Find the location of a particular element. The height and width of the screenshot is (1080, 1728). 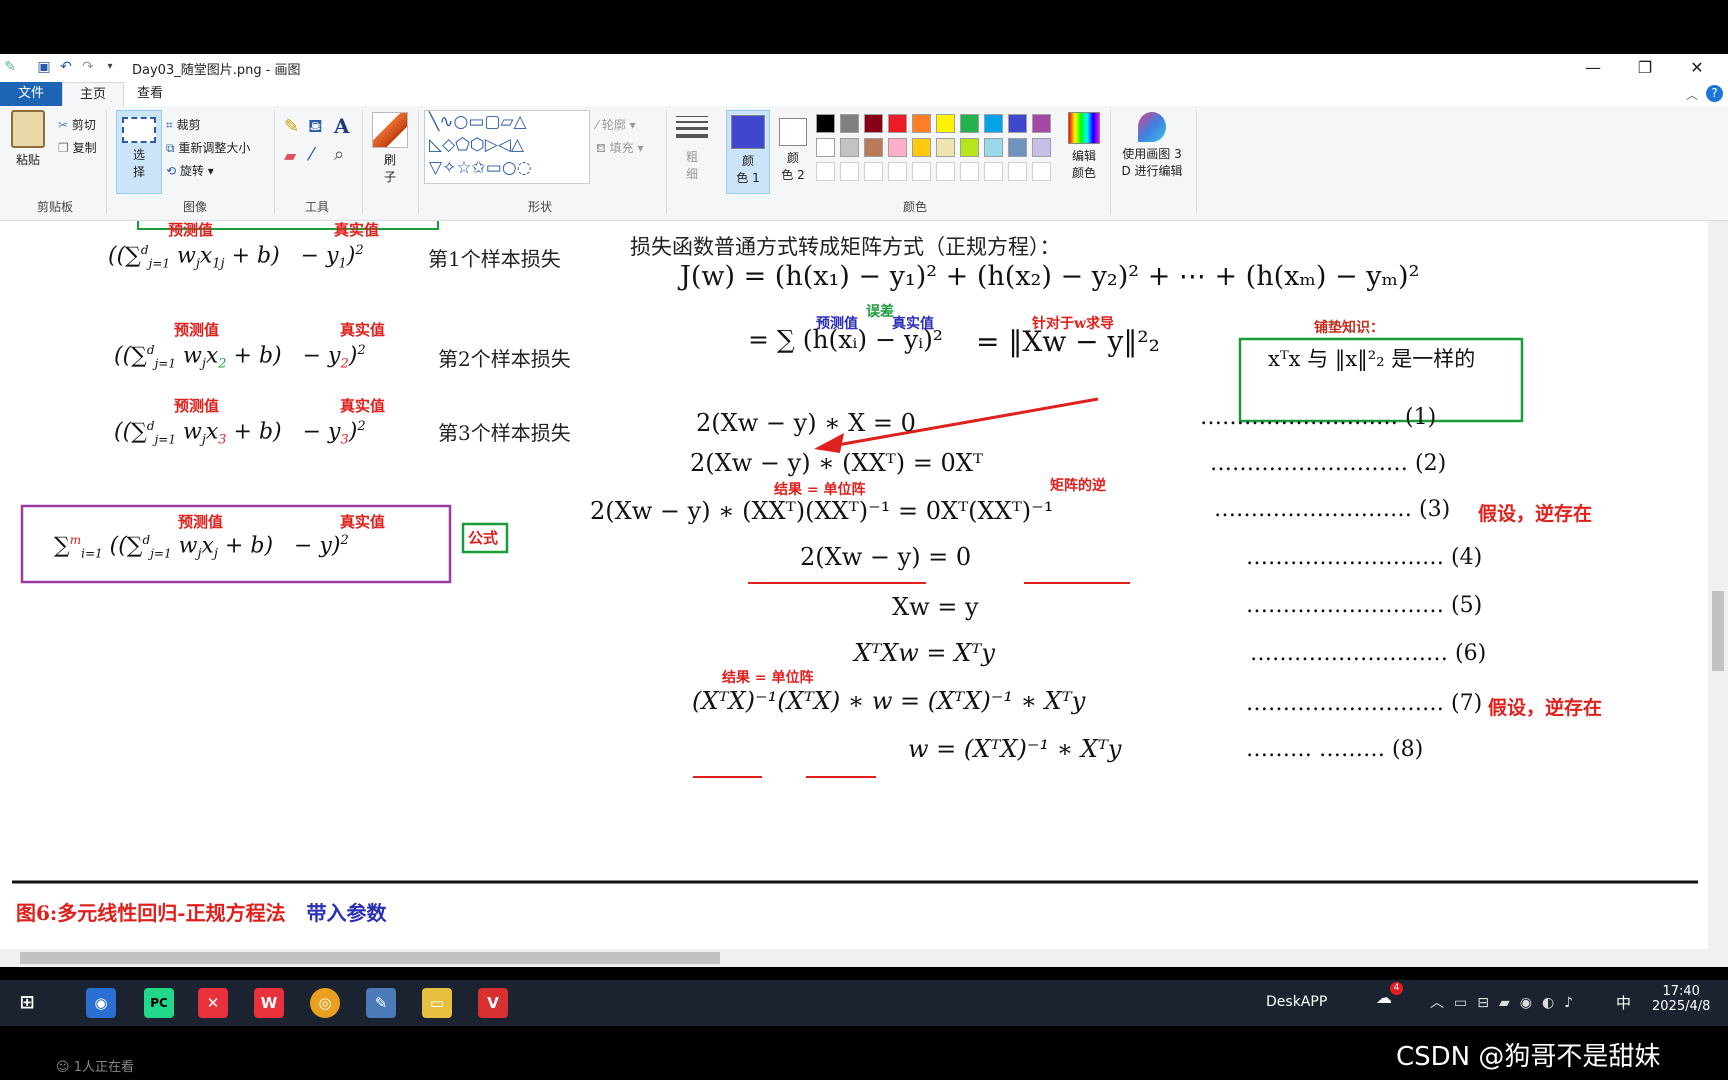

resize-button: ⧉ 重新调整大小 is located at coordinates (208, 147).